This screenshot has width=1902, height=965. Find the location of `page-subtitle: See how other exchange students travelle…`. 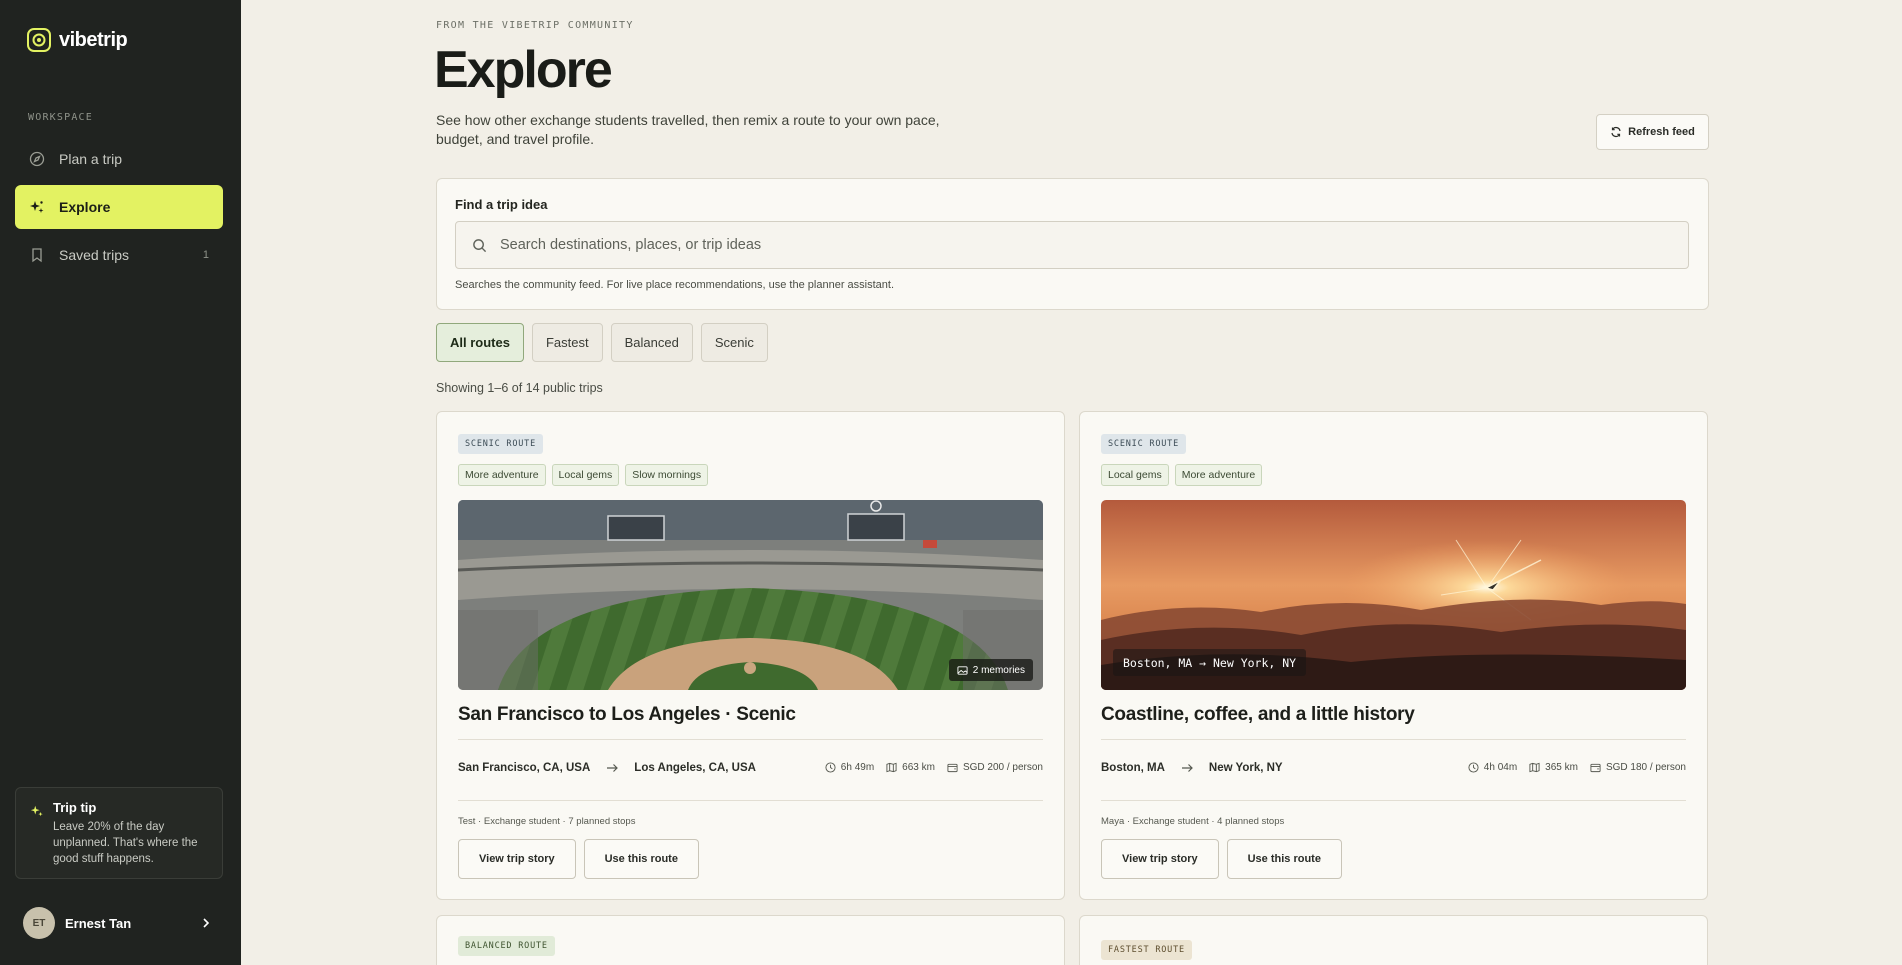

page-subtitle: See how other exchange students travelle… is located at coordinates (688, 129).